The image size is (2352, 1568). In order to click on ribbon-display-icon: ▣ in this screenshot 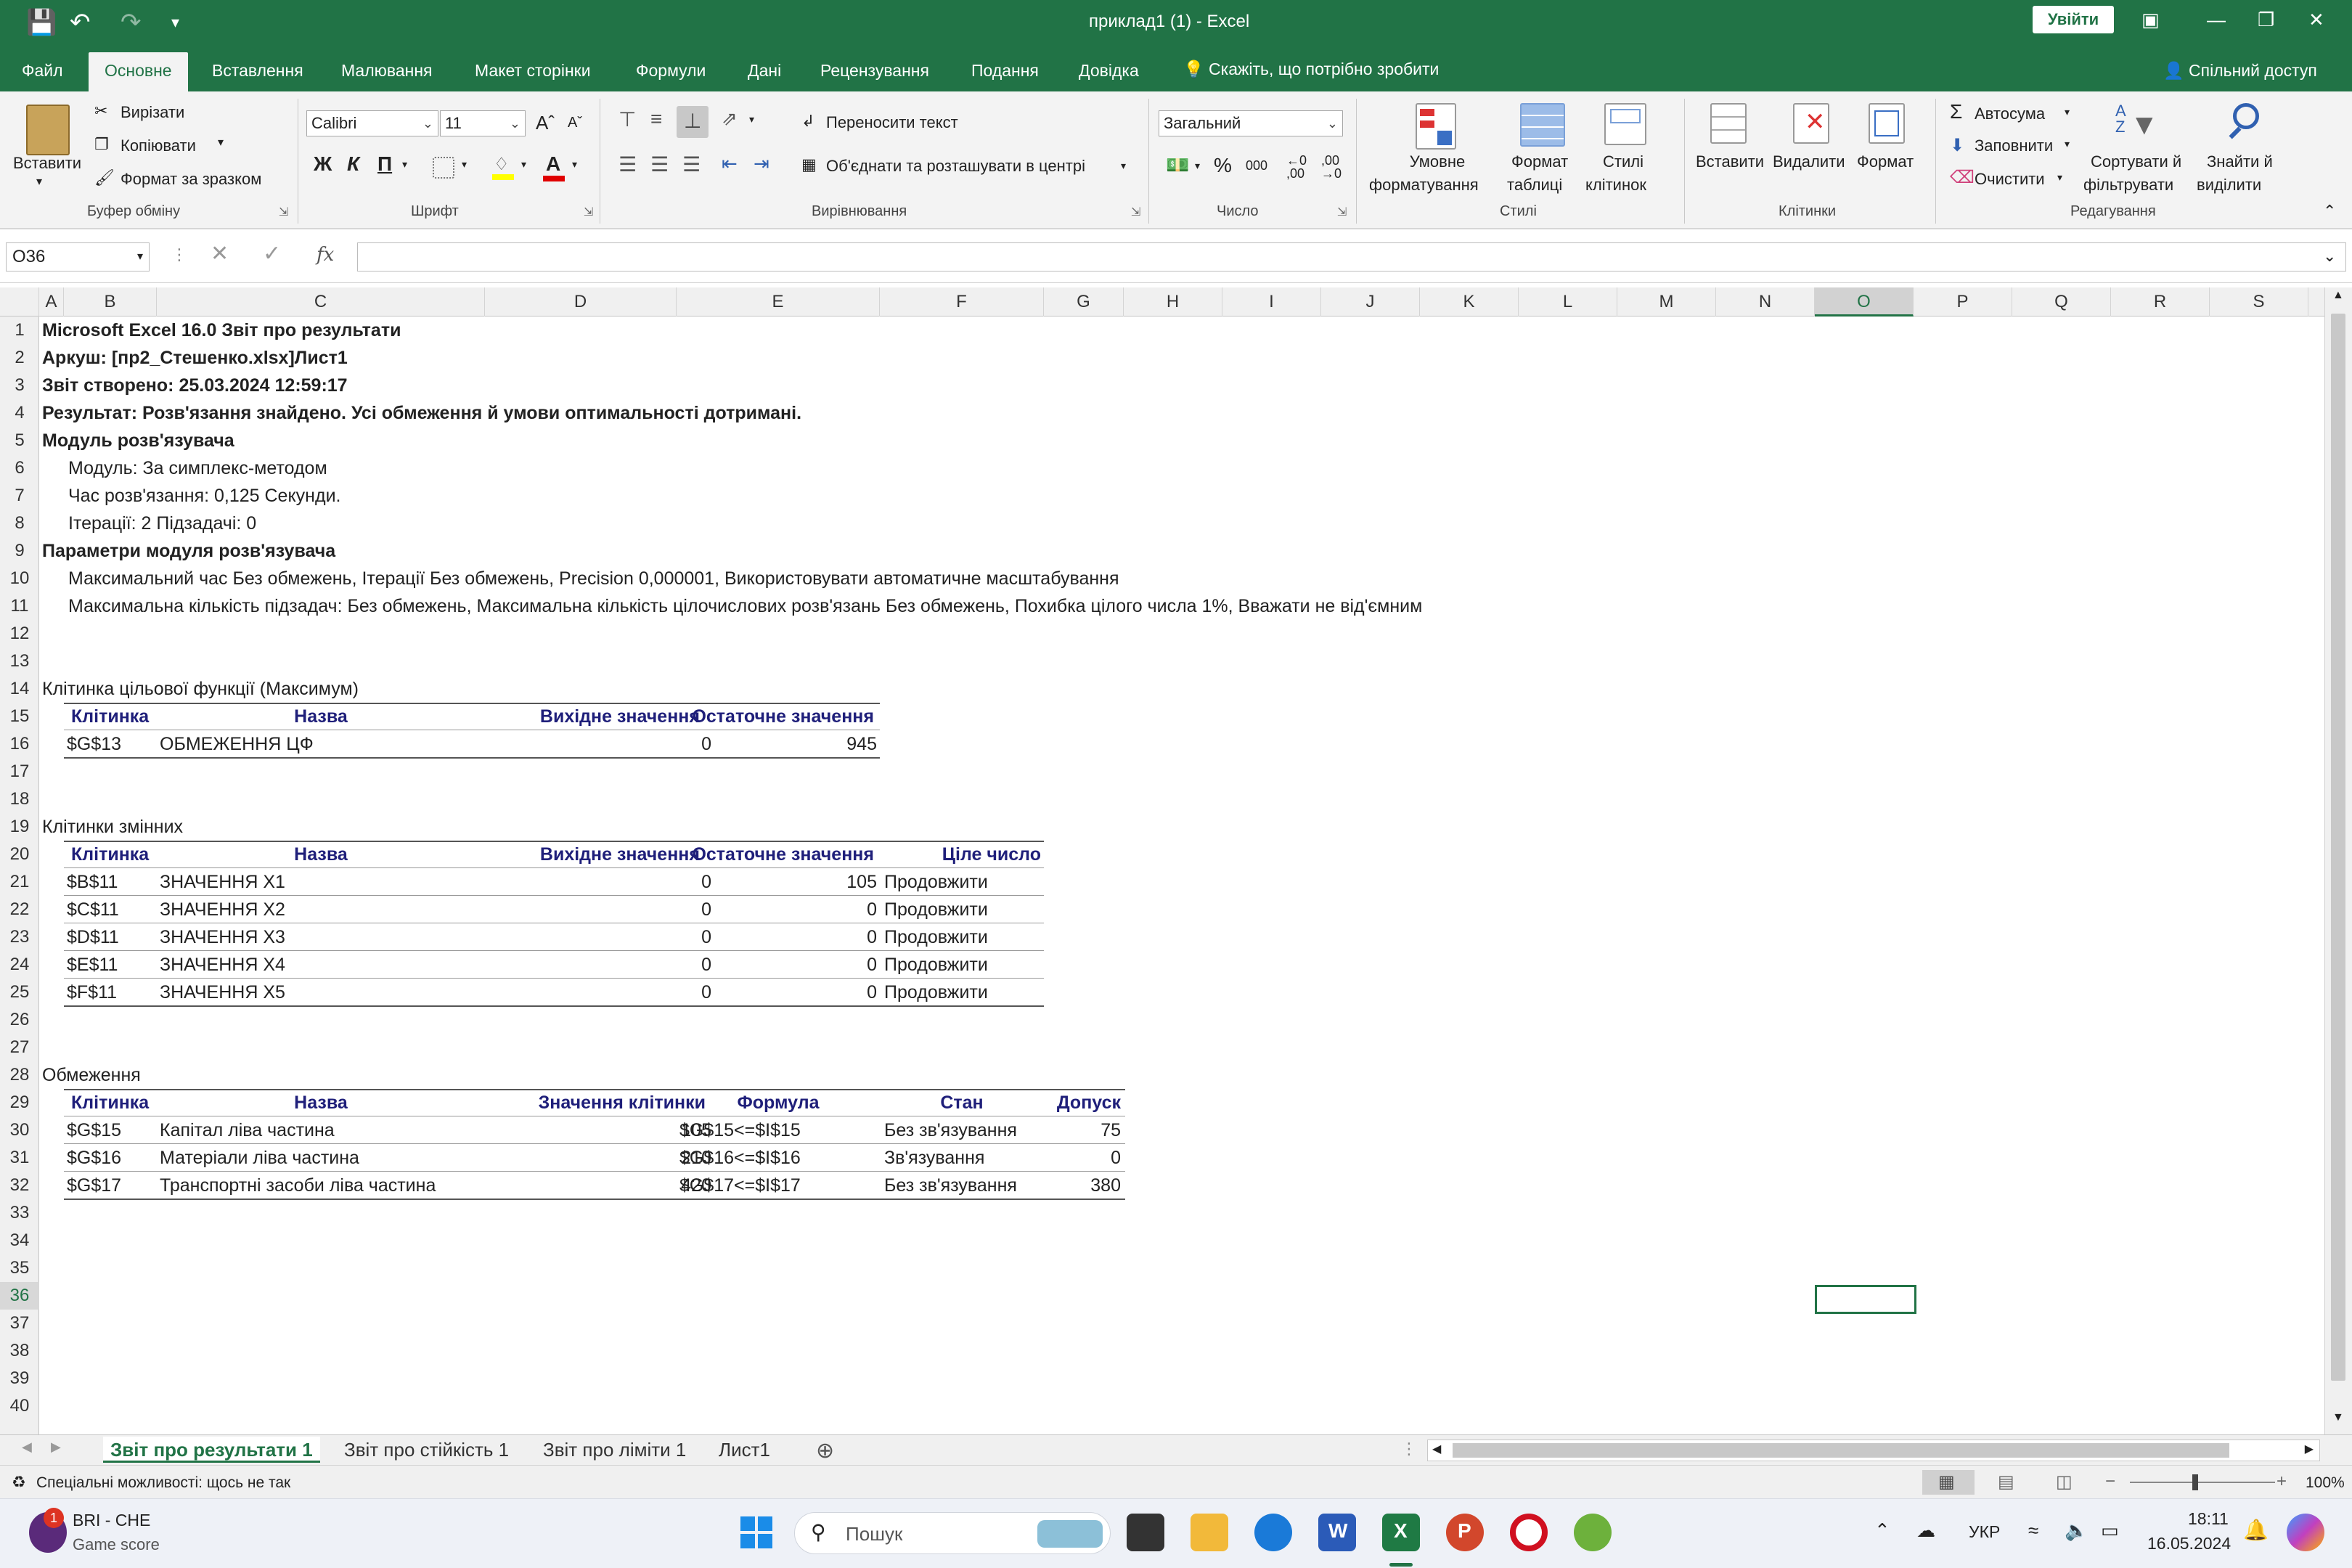, I will do `click(2150, 20)`.